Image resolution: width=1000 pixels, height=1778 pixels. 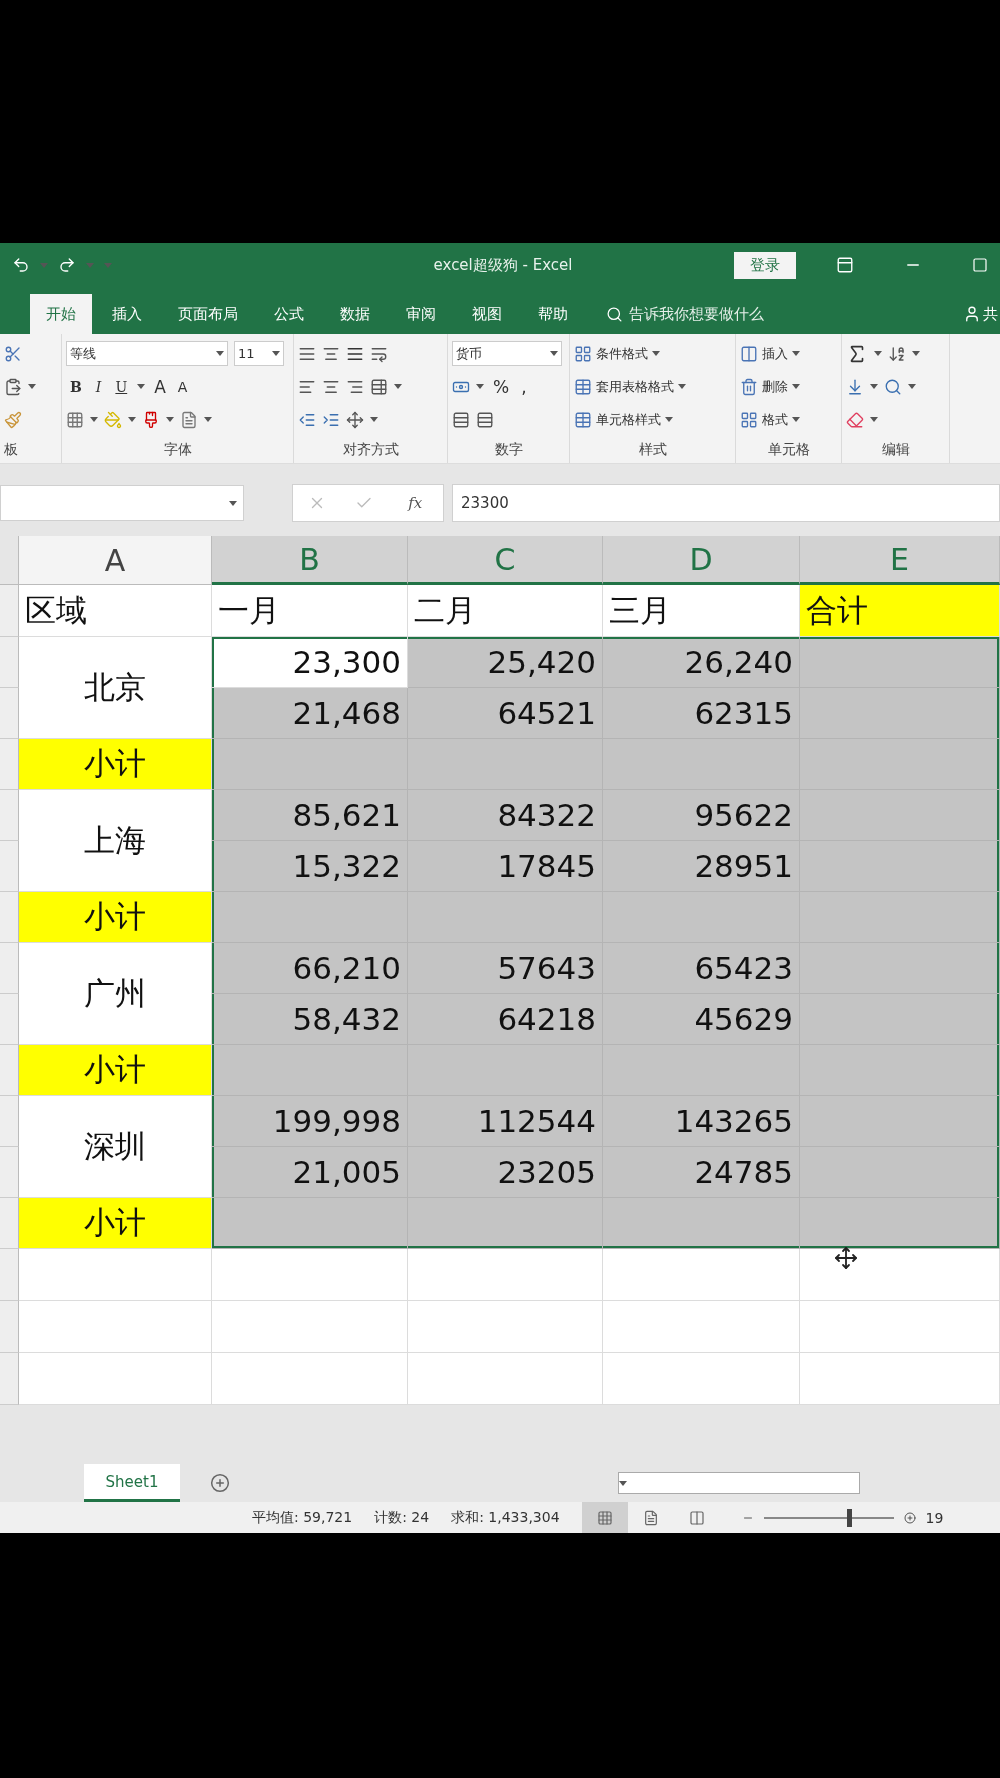 What do you see at coordinates (788, 420) in the screenshot?
I see `cells-button: 格式` at bounding box center [788, 420].